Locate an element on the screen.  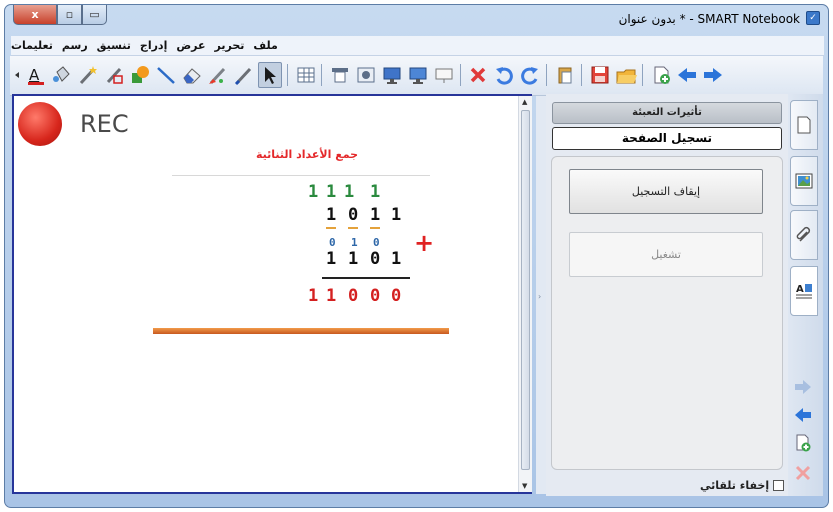
menu-insert: إدراج is located at coordinates (153, 45).